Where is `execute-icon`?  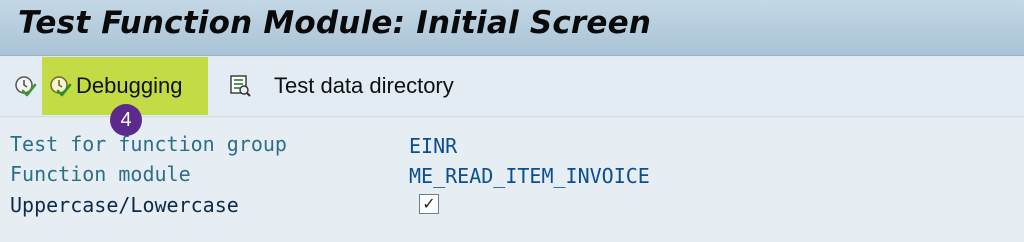 execute-icon is located at coordinates (26, 86).